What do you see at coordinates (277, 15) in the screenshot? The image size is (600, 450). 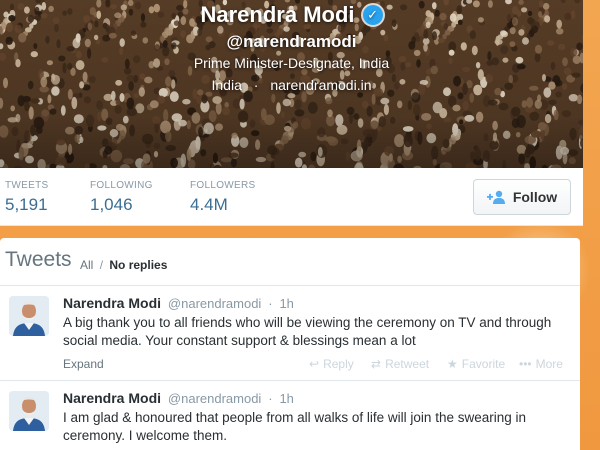 I see `profile-name: Narendra Modi` at bounding box center [277, 15].